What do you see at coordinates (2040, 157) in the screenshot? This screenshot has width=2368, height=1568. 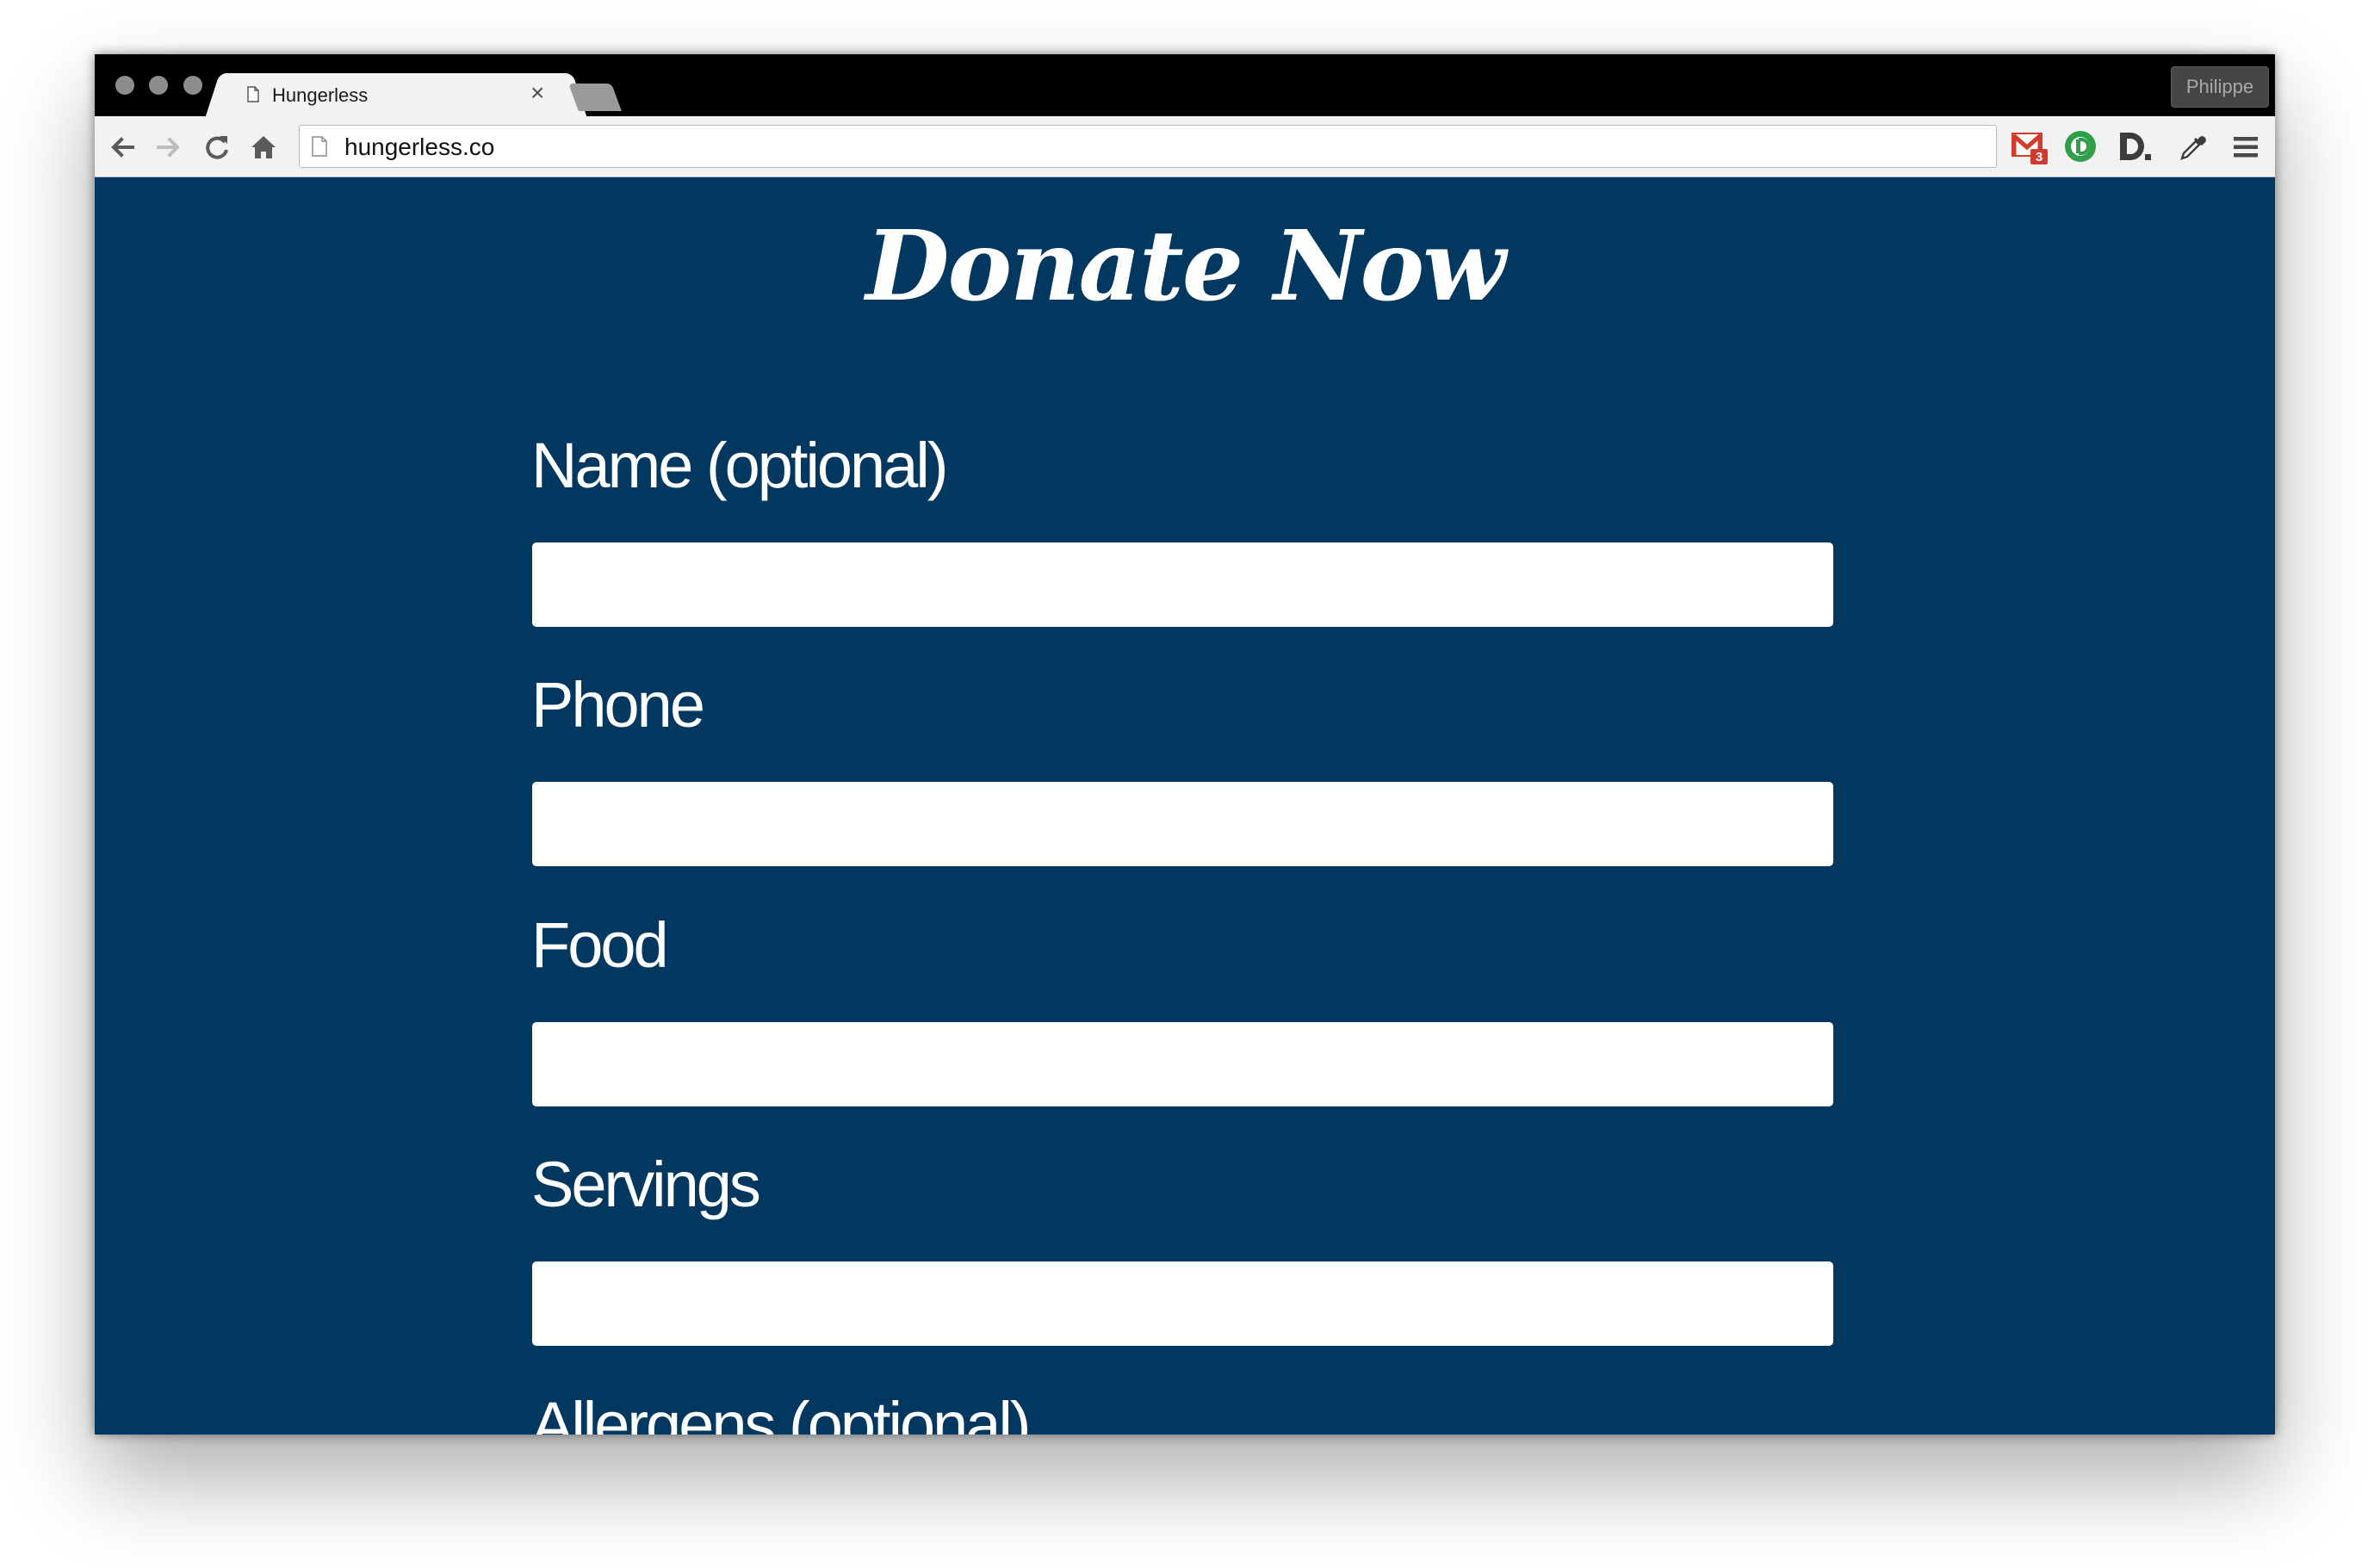 I see `gmail-badge: 3` at bounding box center [2040, 157].